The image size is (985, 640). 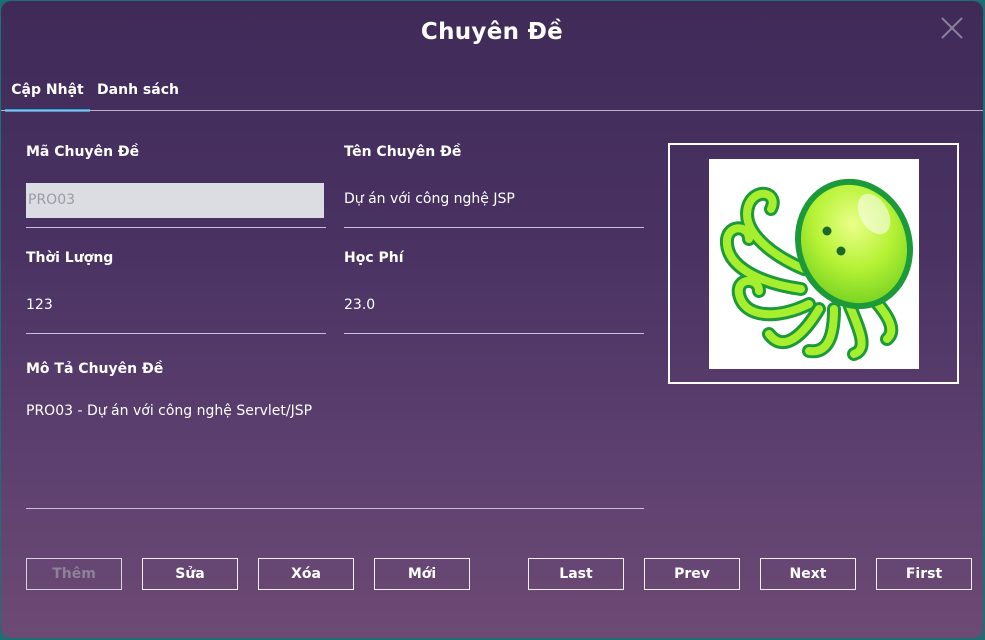 What do you see at coordinates (492, 32) in the screenshot?
I see `dialog-title: Chuyên Đề` at bounding box center [492, 32].